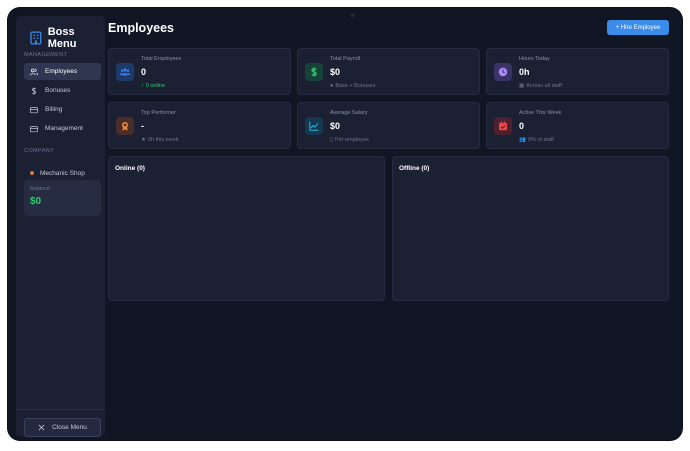 Image resolution: width=690 pixels, height=451 pixels. I want to click on management-section-label: MANAGEMENT, so click(46, 55).